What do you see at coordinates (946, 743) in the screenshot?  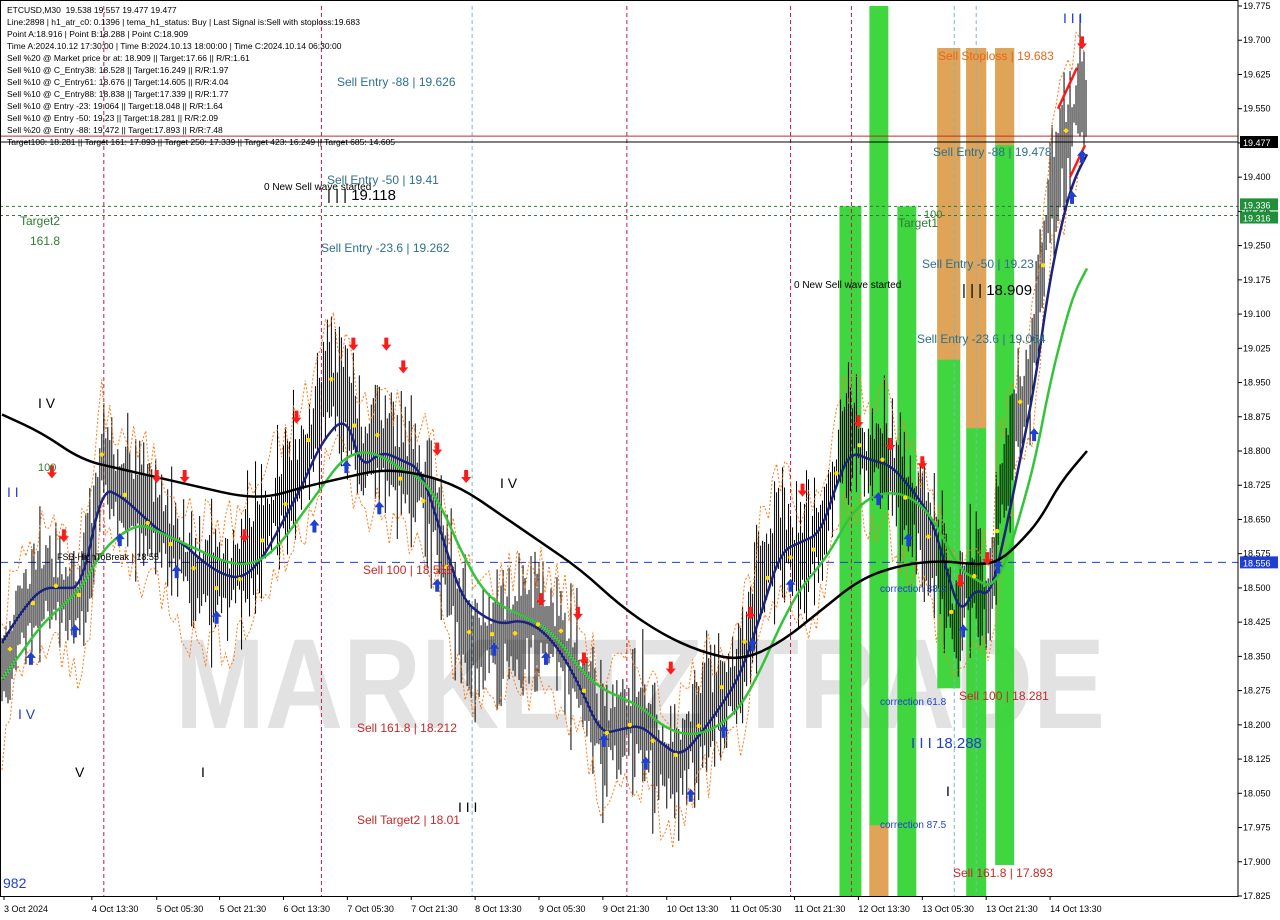 I see `chart-annotation: I I I 18.288` at bounding box center [946, 743].